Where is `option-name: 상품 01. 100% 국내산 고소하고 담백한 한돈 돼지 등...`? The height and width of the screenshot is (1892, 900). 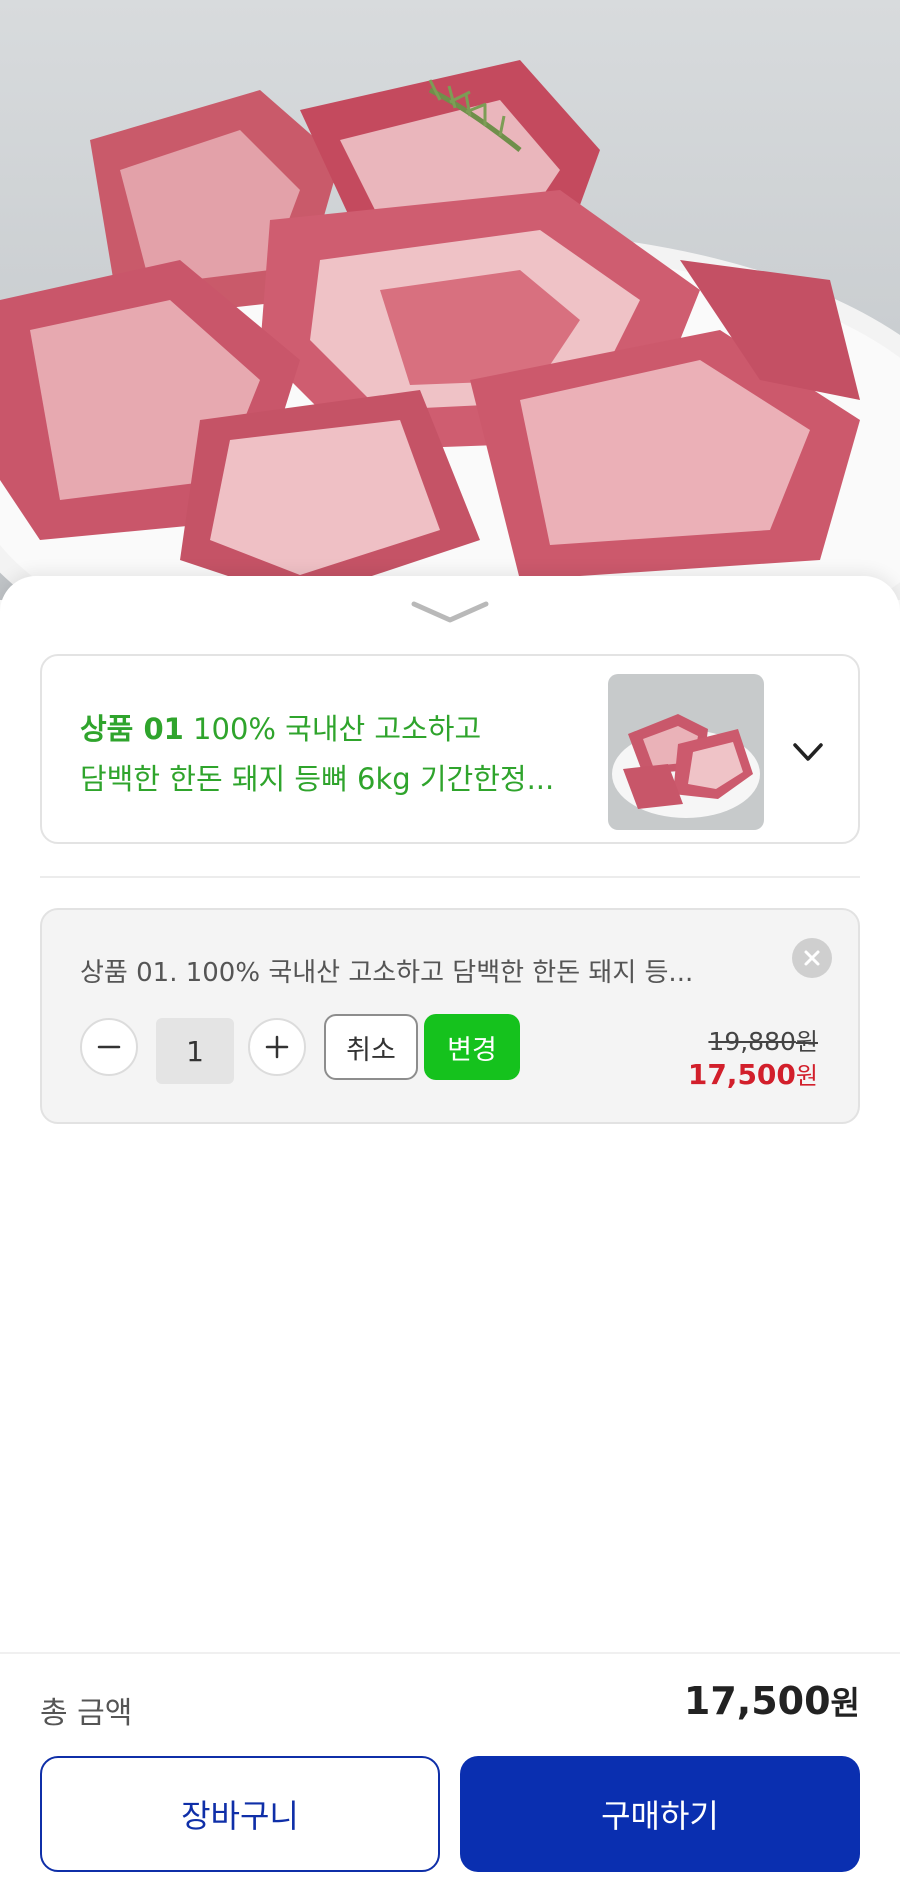
option-name: 상품 01. 100% 국내산 고소하고 담백한 한돈 돼지 등... is located at coordinates (387, 973).